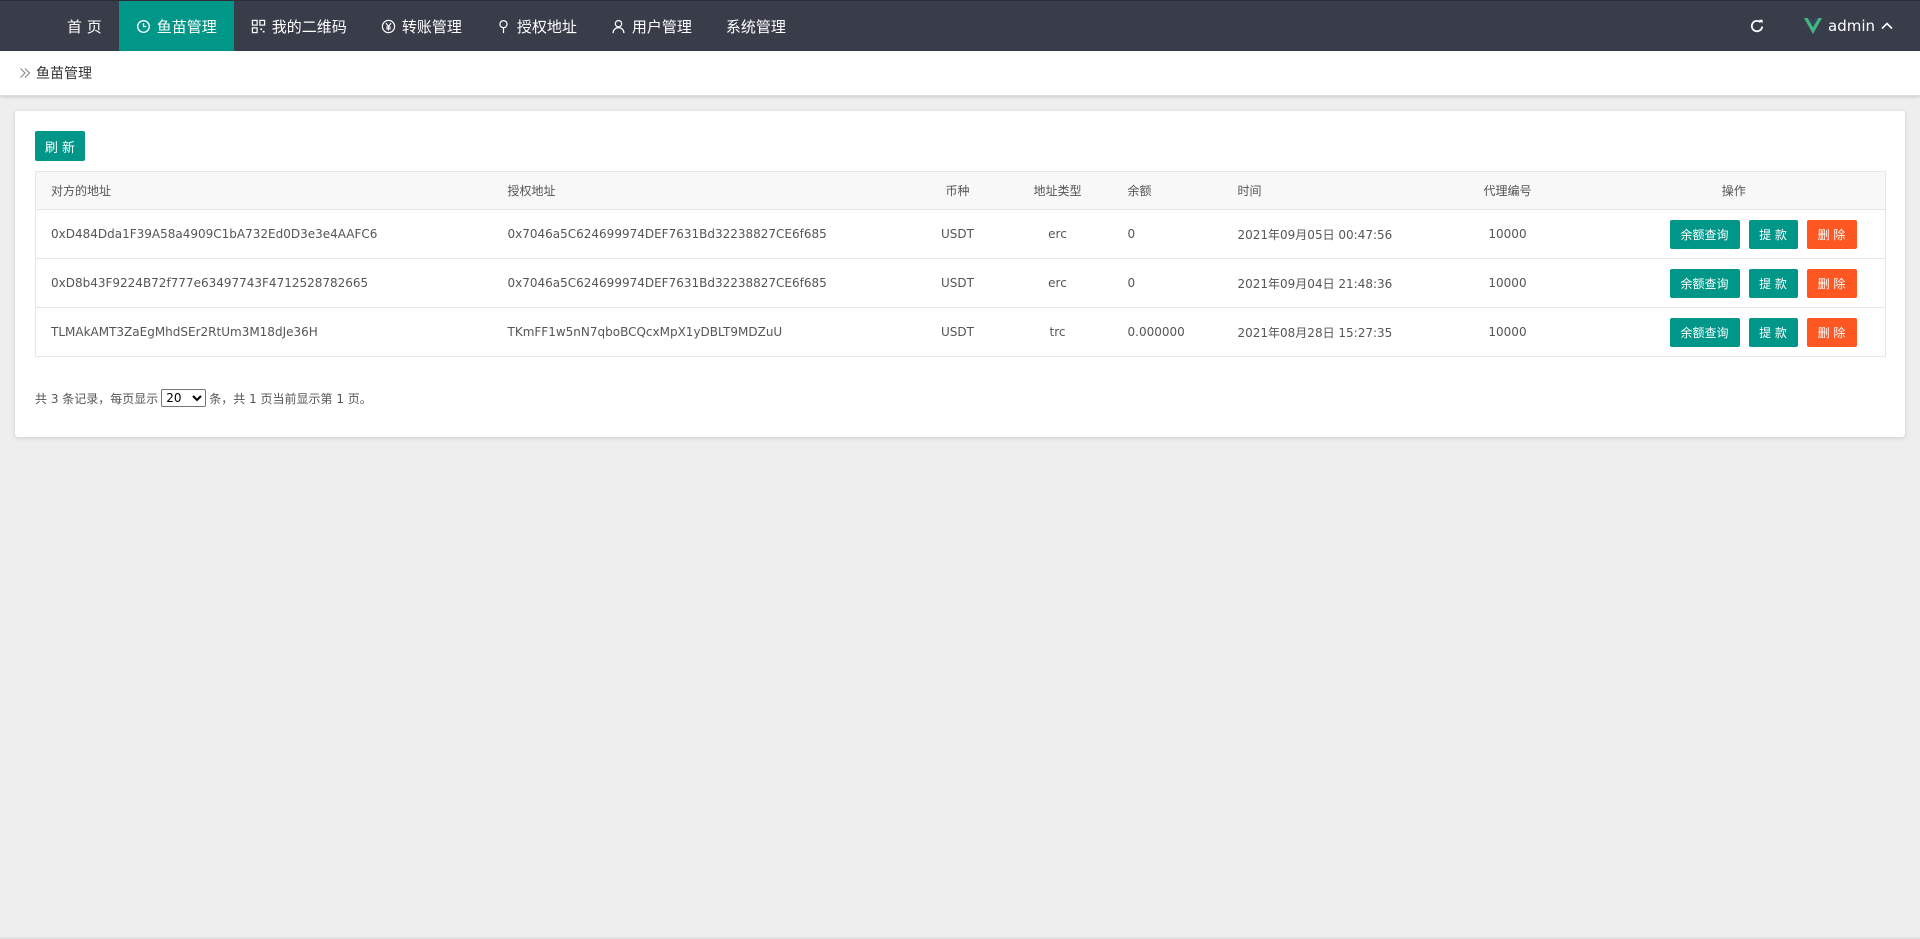 Image resolution: width=1920 pixels, height=939 pixels. Describe the element at coordinates (960, 25) in the screenshot. I see `top-nav-bar: 首 页 鱼苗管理 我的二维码 转账管理 授权地址 用户管理 系统管理 admin` at that location.